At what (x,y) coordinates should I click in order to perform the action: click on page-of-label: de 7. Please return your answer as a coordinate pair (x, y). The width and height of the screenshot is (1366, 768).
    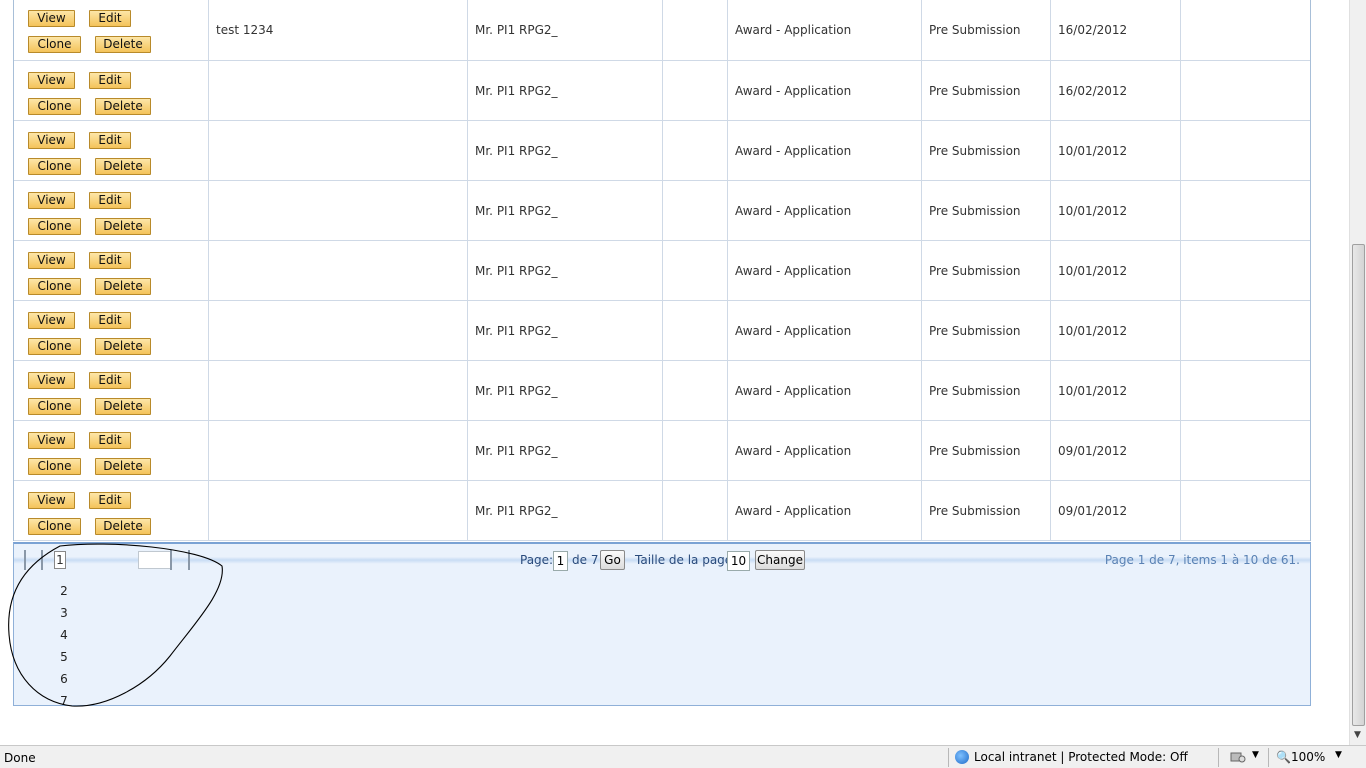
    Looking at the image, I should click on (585, 560).